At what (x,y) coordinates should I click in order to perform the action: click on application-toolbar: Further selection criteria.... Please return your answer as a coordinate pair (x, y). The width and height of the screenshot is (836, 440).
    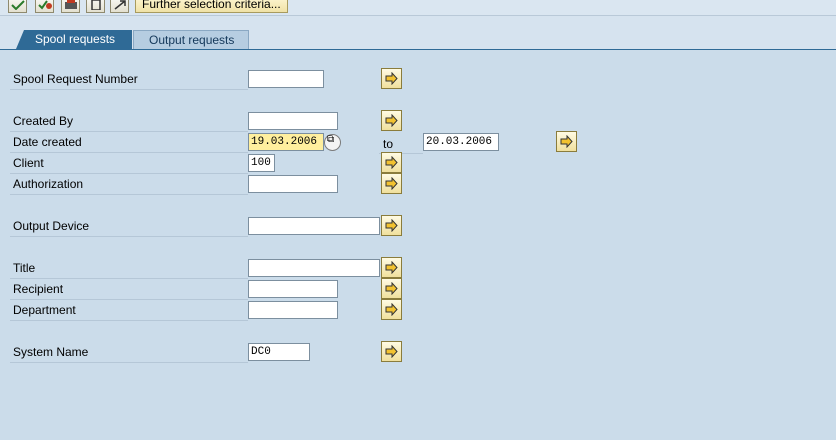
    Looking at the image, I should click on (418, 8).